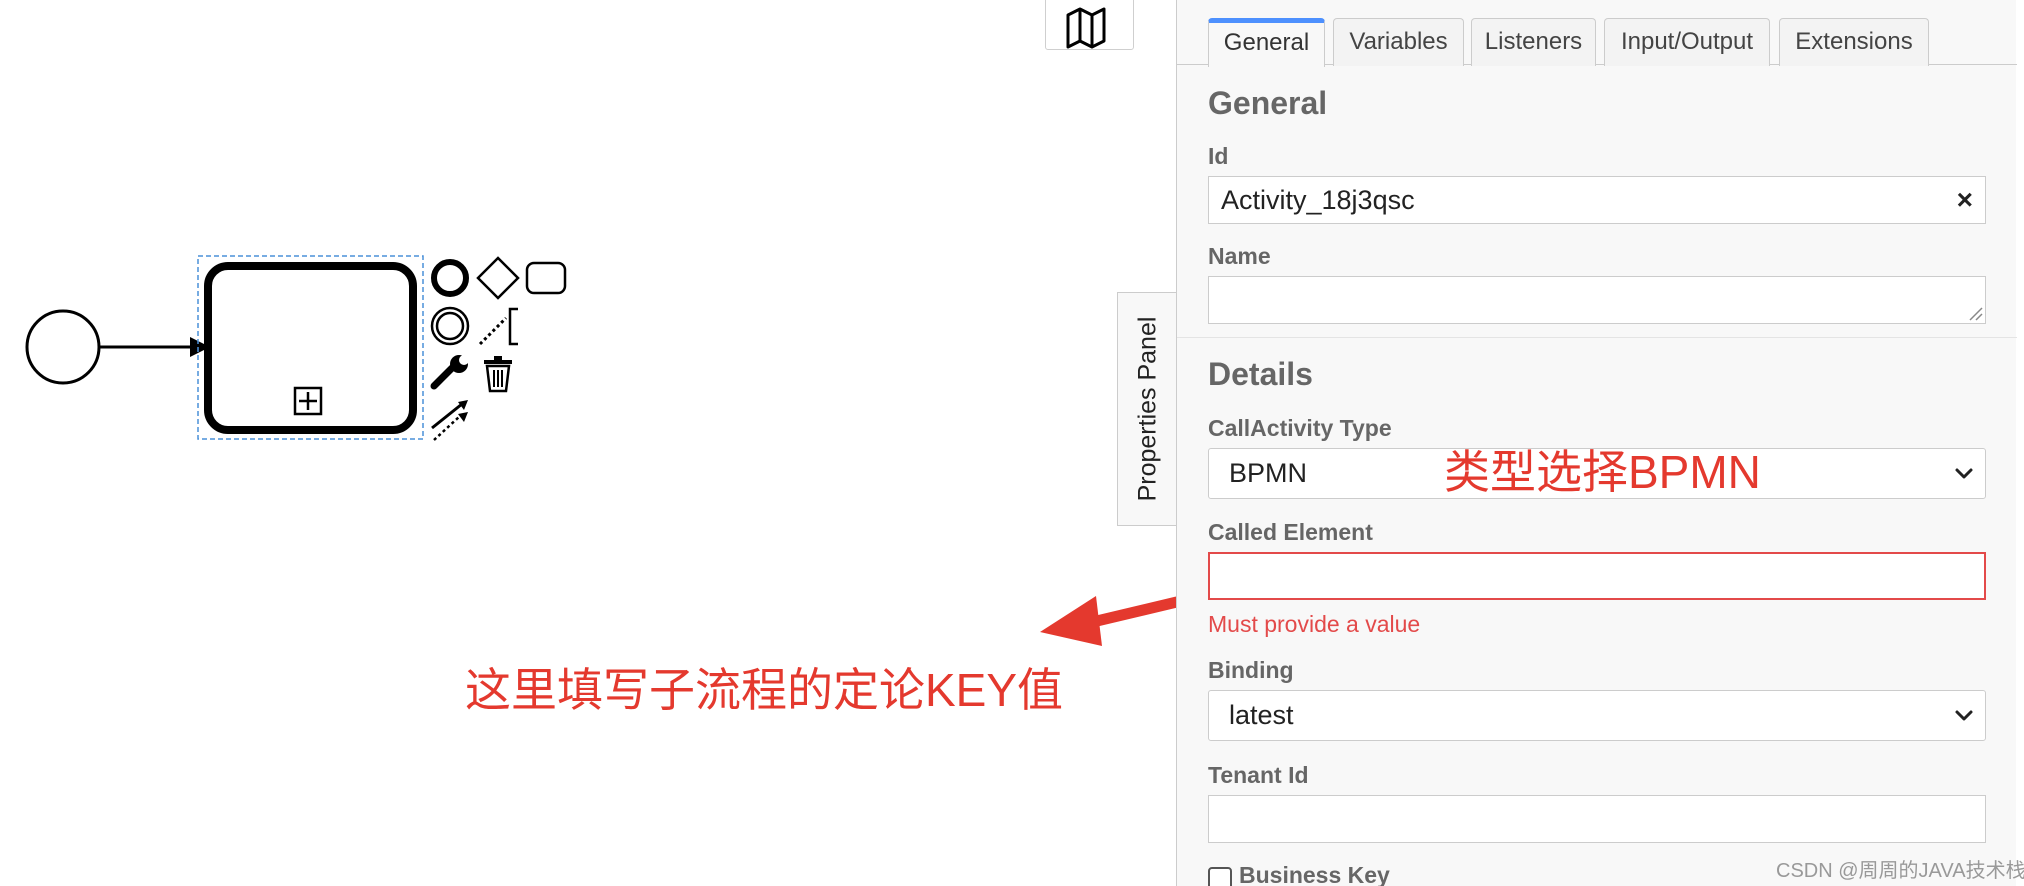  Describe the element at coordinates (1268, 473) in the screenshot. I see `callactivity-type-value: BPMN` at that location.